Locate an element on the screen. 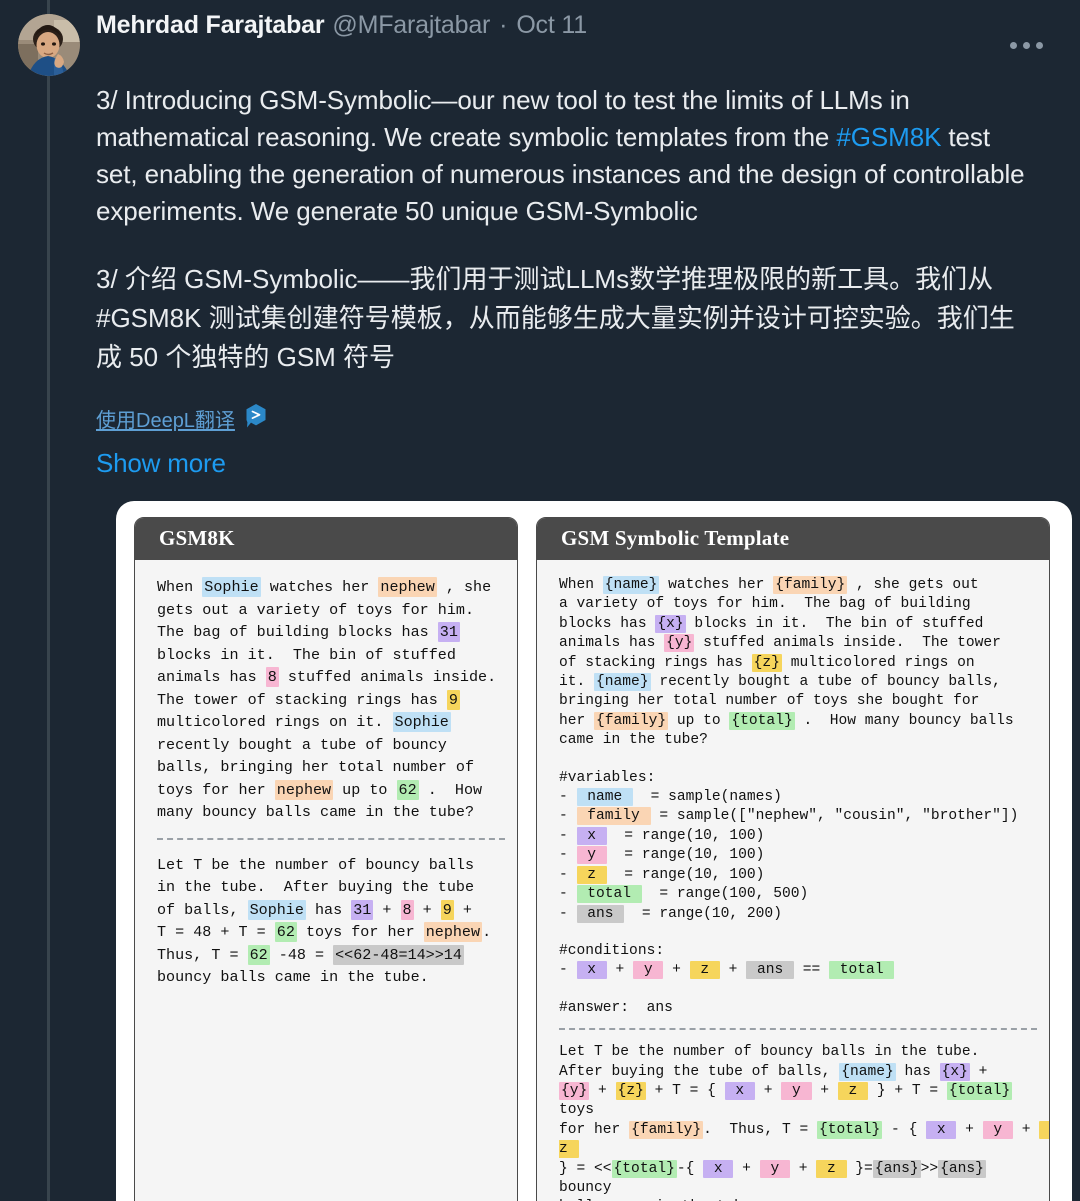  variable-name-name: name is located at coordinates (605, 797).